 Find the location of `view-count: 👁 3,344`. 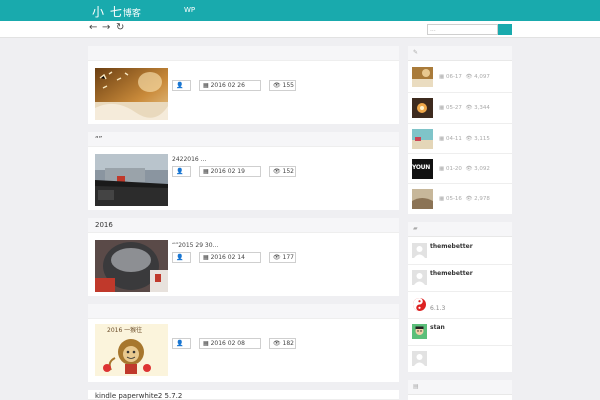

view-count: 👁 3,344 is located at coordinates (477, 108).